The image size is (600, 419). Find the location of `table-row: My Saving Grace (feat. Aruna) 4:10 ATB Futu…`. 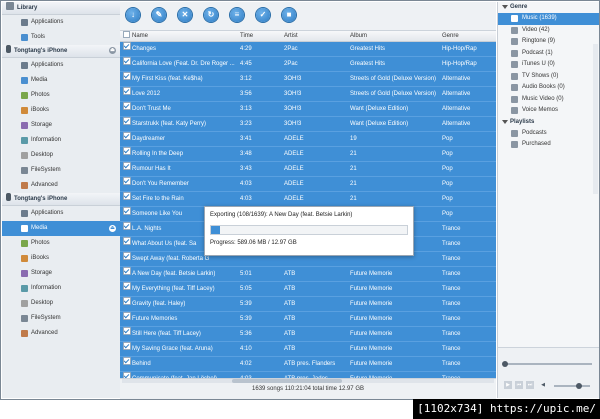

table-row: My Saving Grace (feat. Aruna) 4:10 ATB Futu… is located at coordinates (308, 349).